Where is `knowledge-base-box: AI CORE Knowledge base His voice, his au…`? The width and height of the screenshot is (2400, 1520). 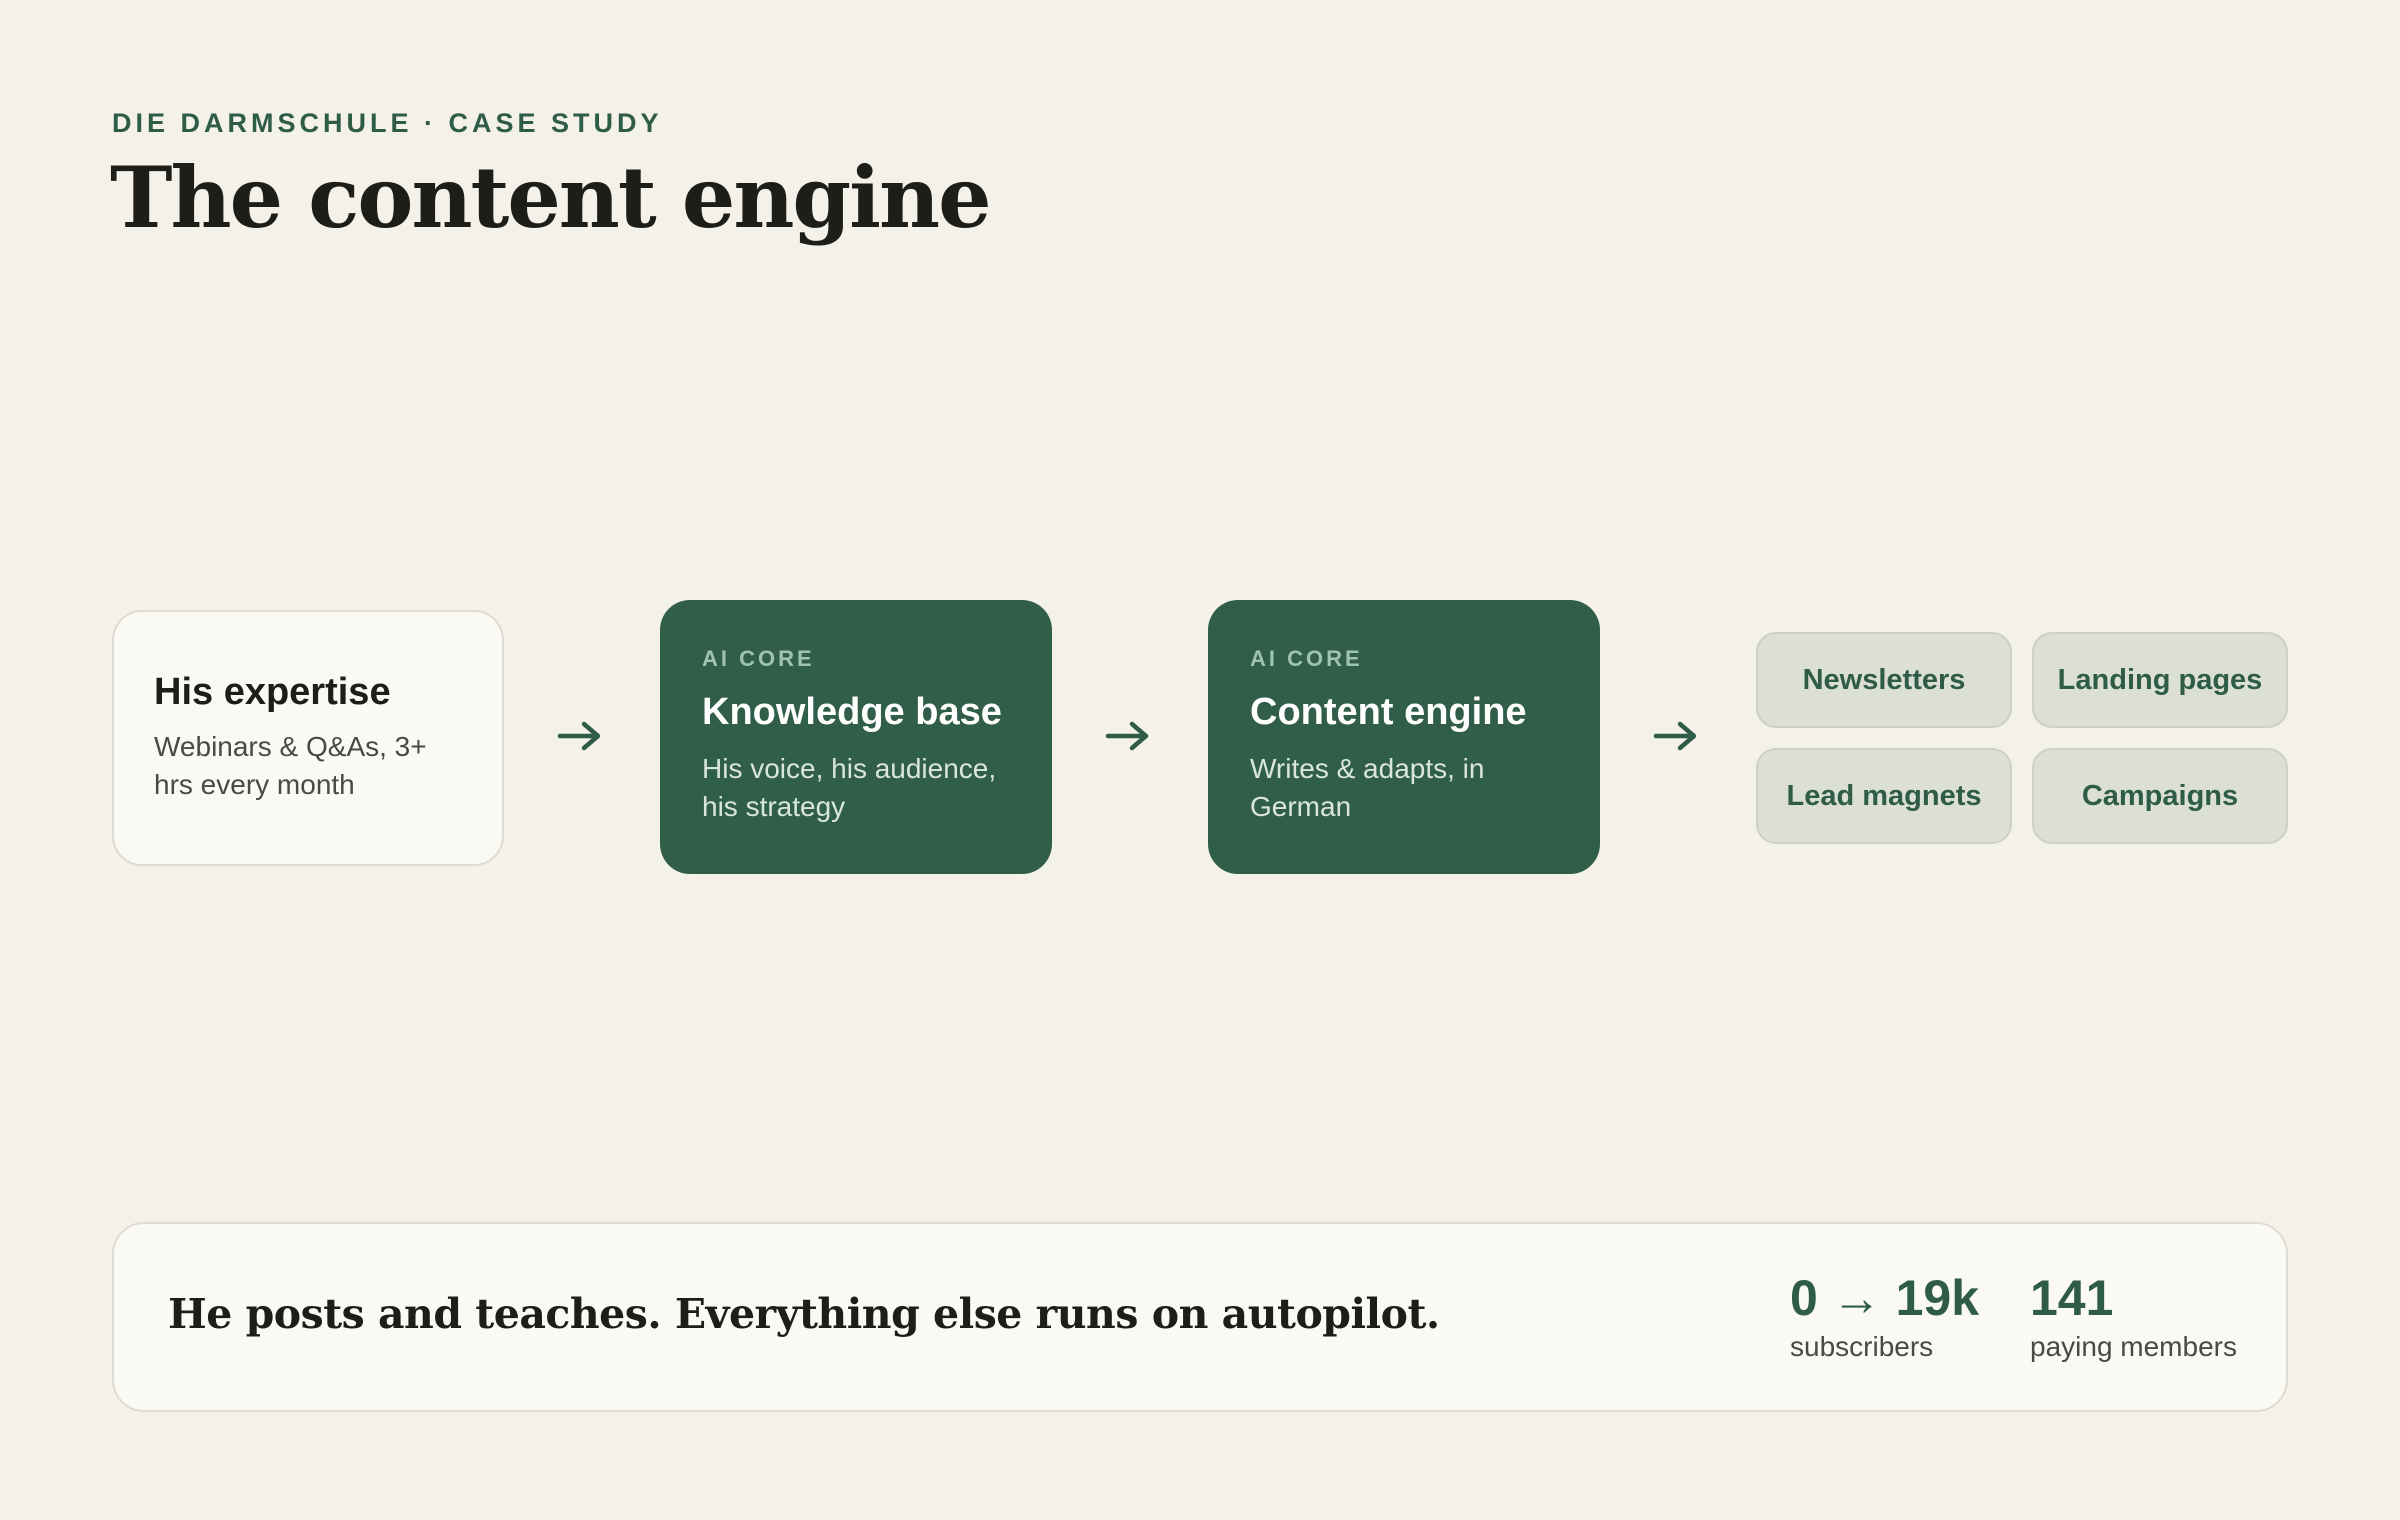
knowledge-base-box: AI CORE Knowledge base His voice, his au… is located at coordinates (856, 737).